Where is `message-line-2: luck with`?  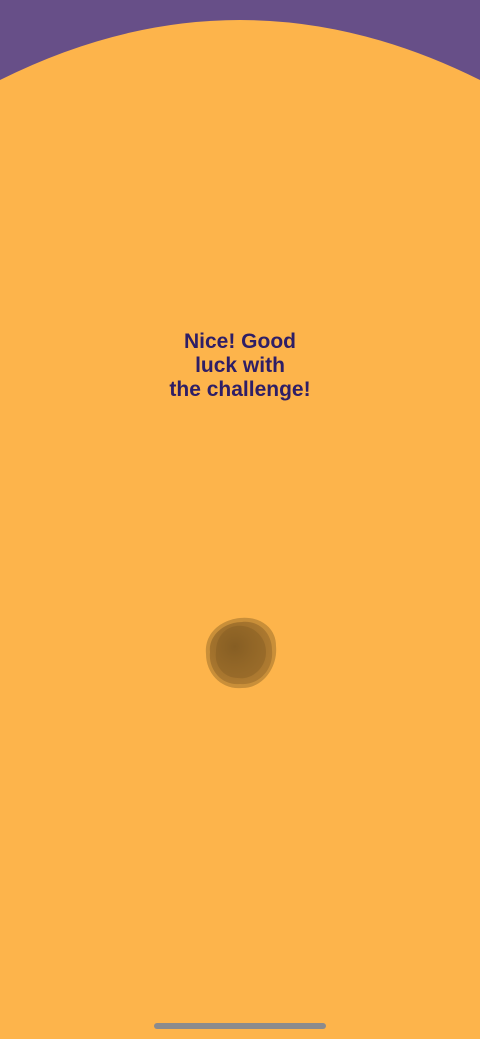
message-line-2: luck with is located at coordinates (240, 365).